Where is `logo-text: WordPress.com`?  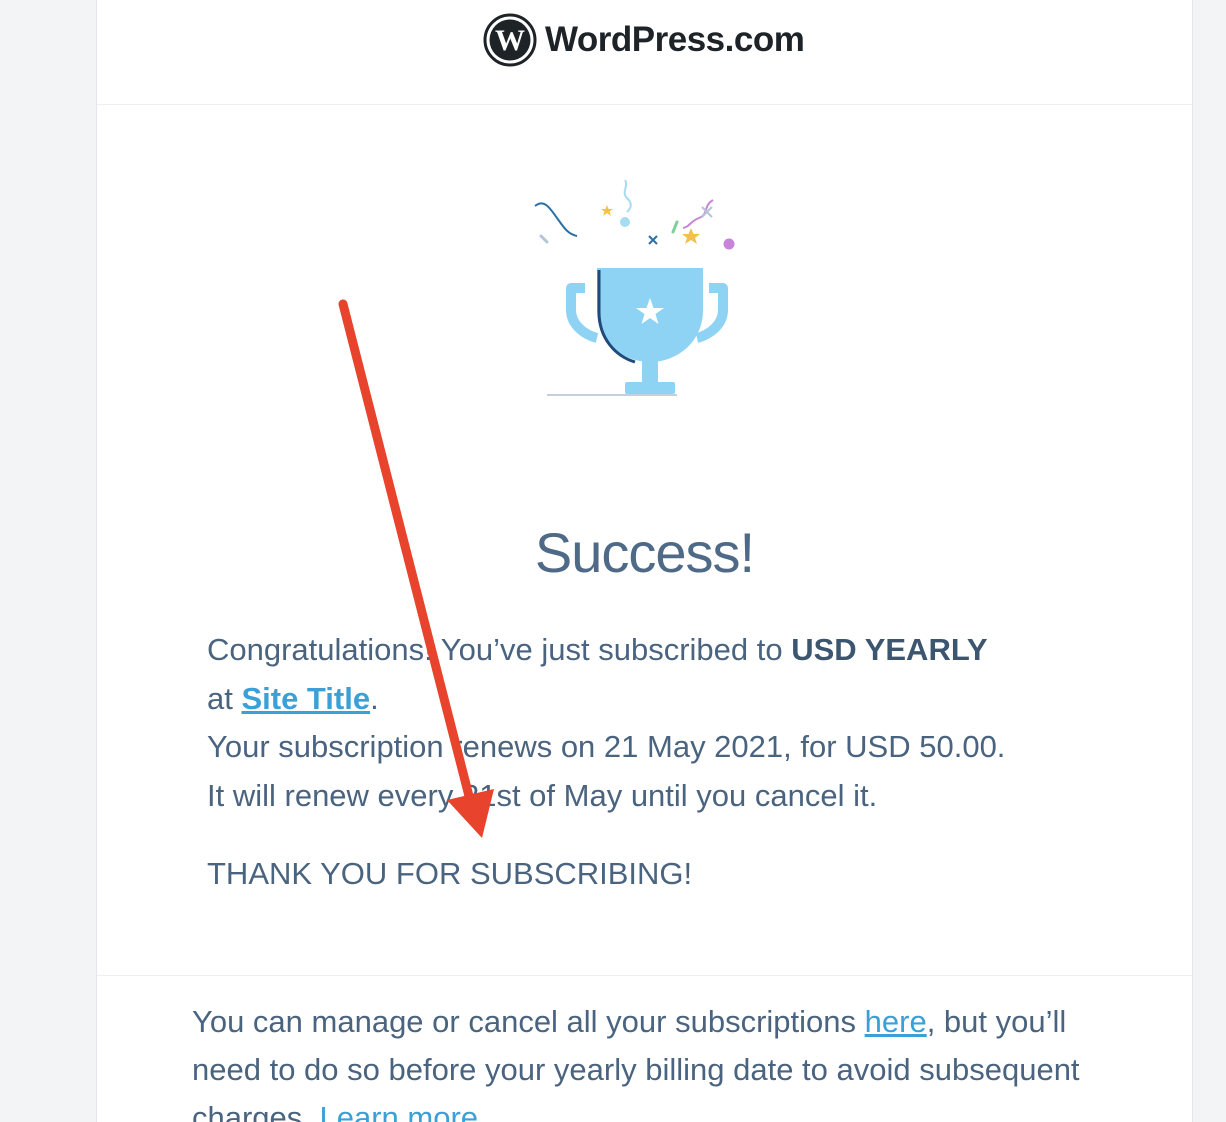
logo-text: WordPress.com is located at coordinates (675, 39).